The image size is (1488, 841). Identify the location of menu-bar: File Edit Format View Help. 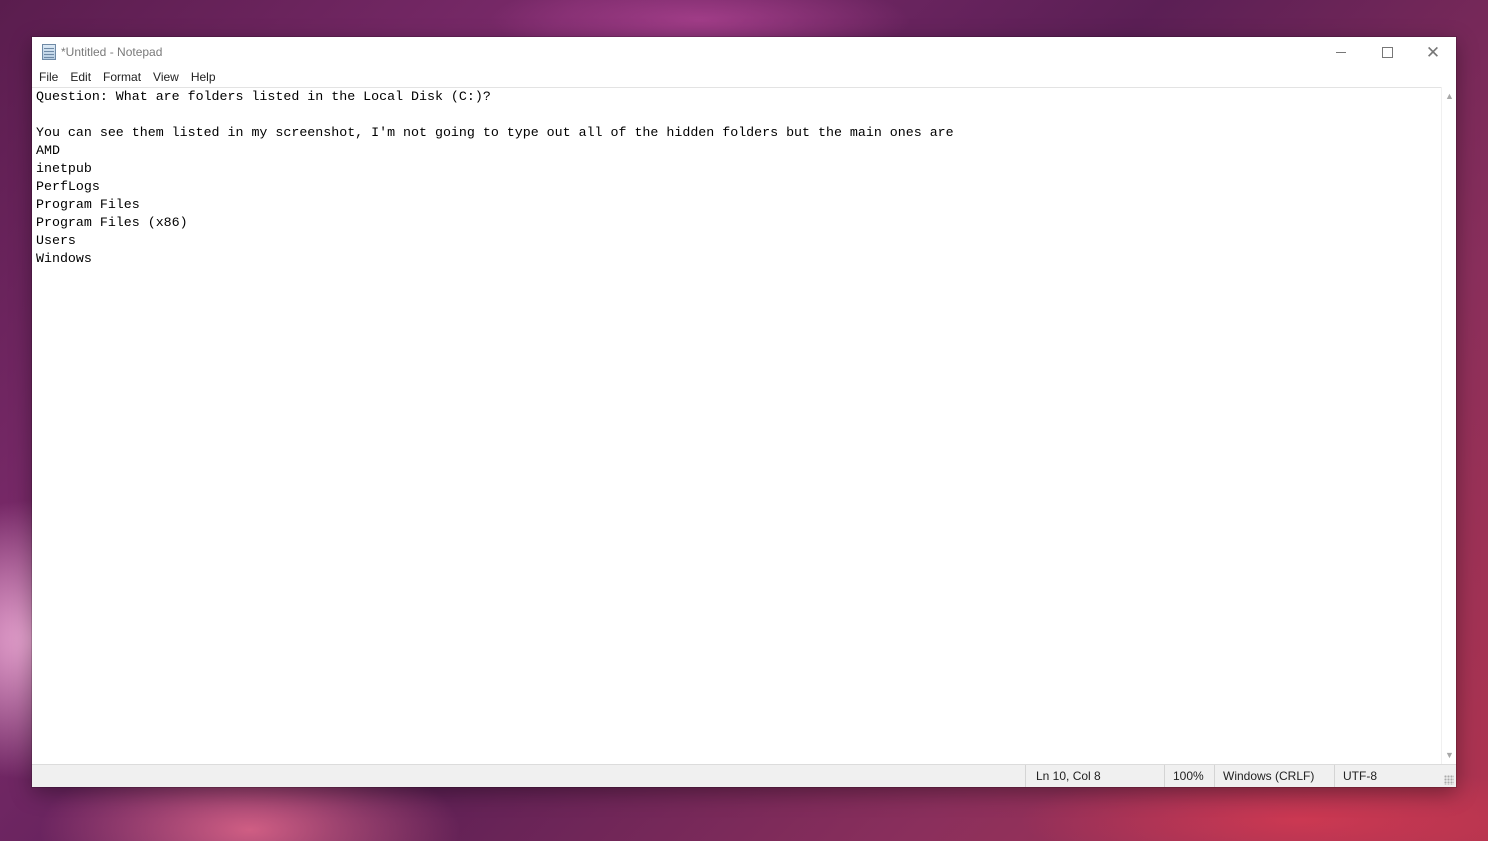
(744, 77).